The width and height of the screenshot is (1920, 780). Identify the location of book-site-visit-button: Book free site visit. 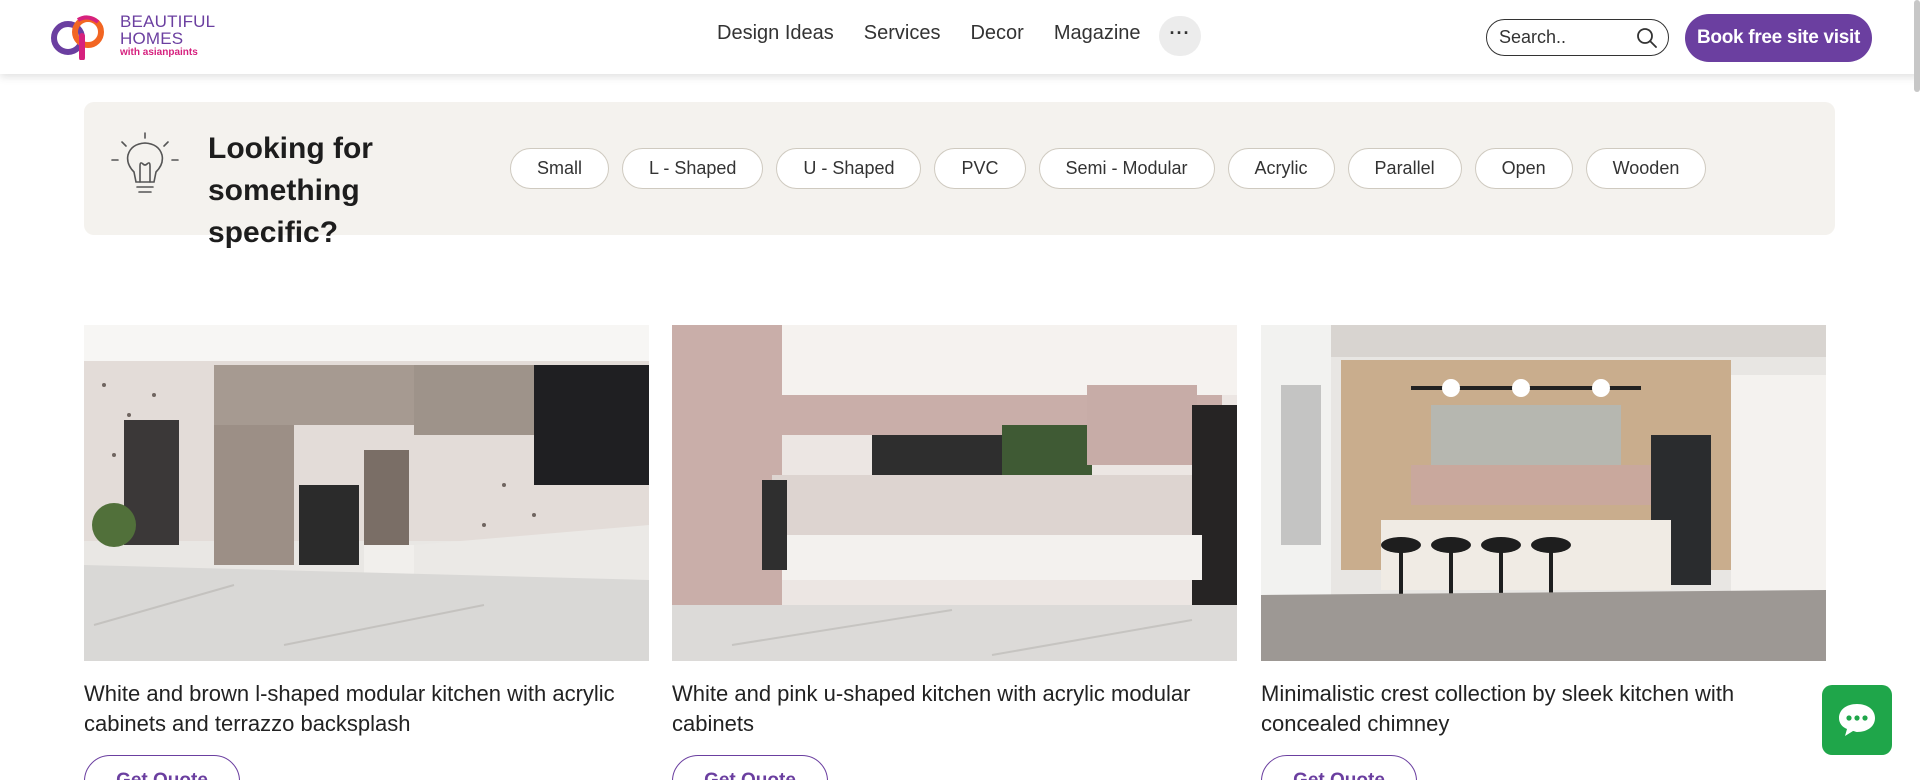
(1778, 38).